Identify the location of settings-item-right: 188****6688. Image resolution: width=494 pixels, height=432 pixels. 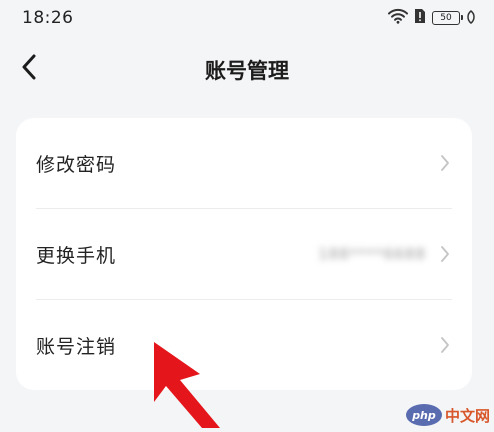
(385, 254).